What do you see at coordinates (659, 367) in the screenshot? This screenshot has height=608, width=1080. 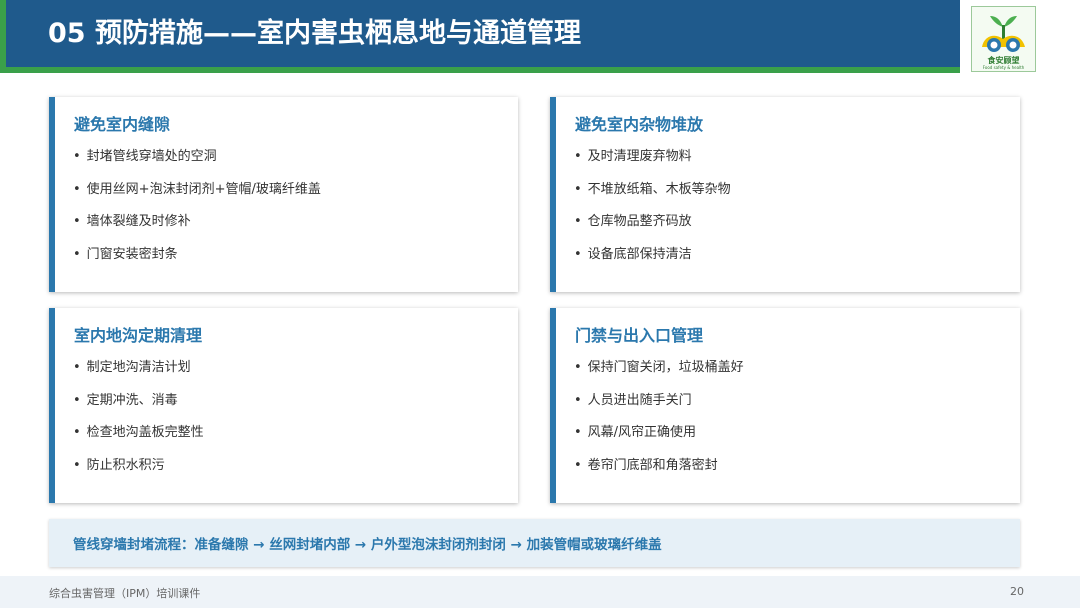 I see `list-item: • 保持门窗关闭，垃圾桶盖好` at bounding box center [659, 367].